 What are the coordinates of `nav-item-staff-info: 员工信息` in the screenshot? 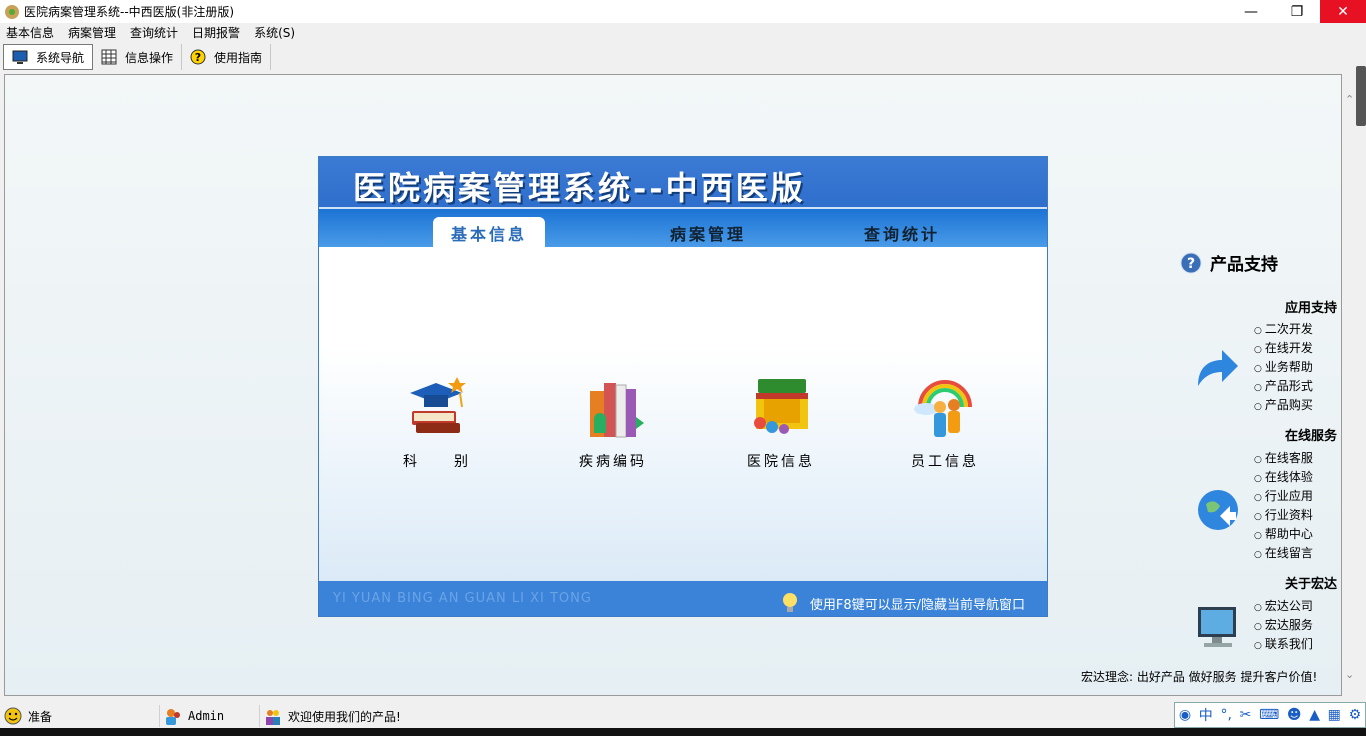 It's located at (945, 422).